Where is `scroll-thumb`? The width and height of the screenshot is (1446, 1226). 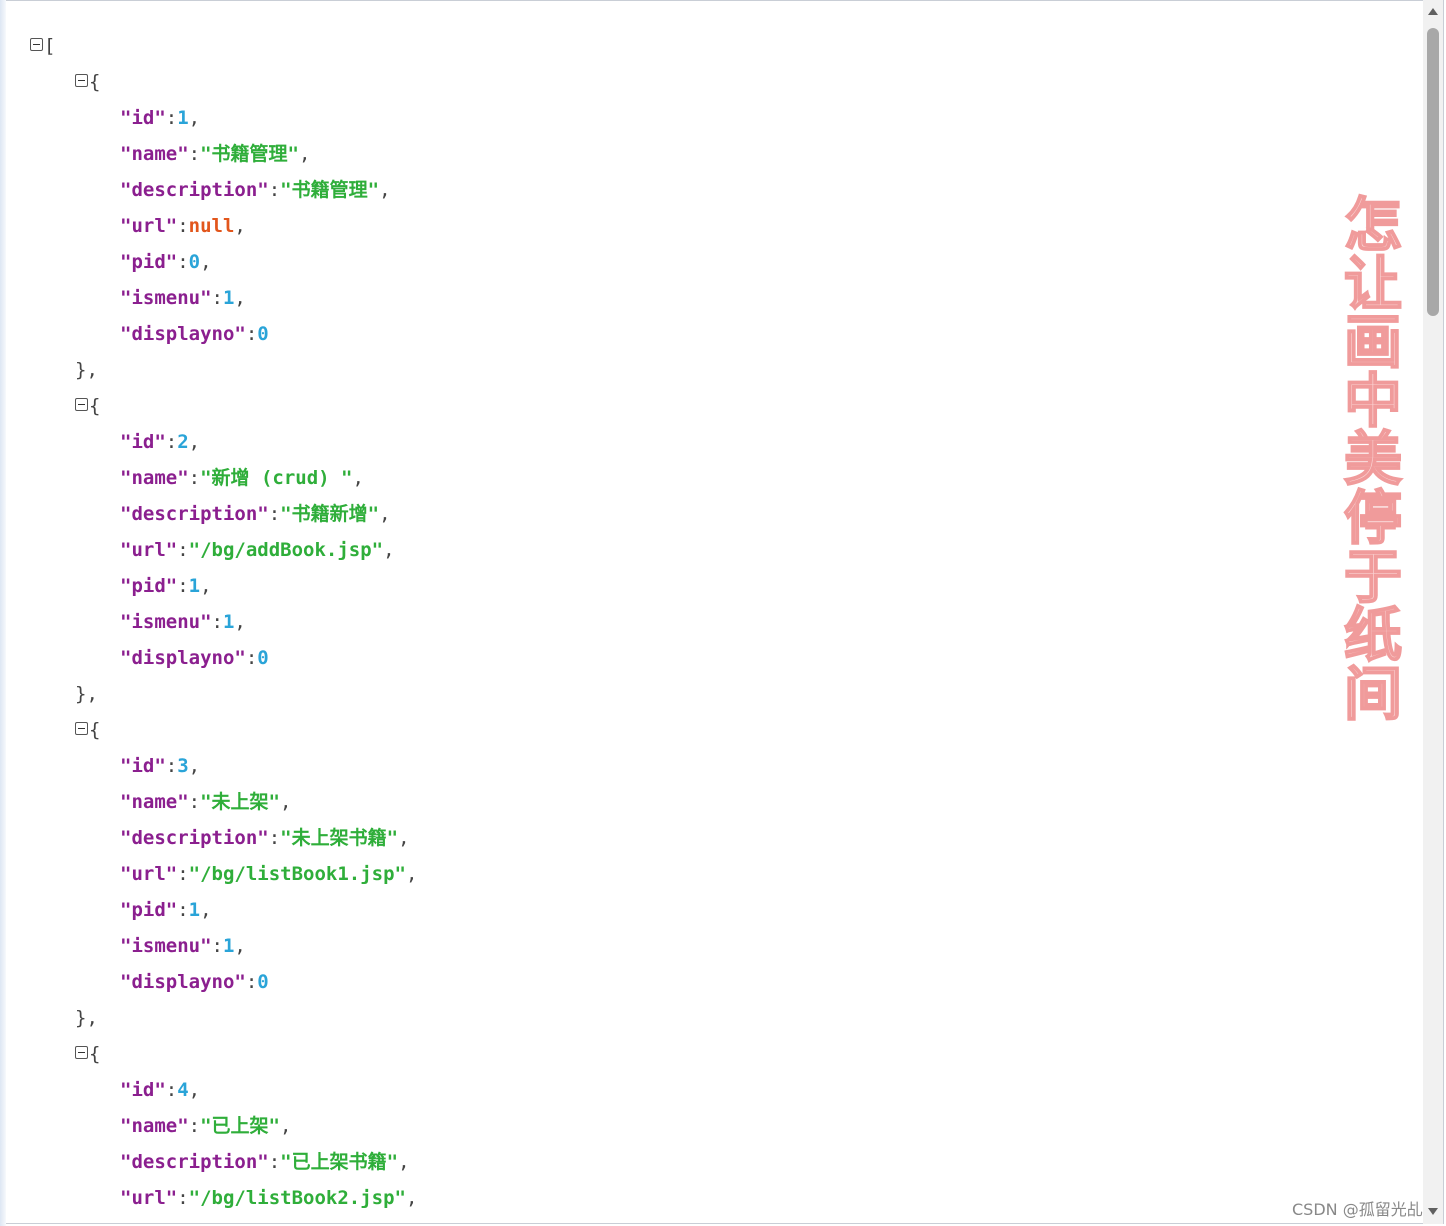 scroll-thumb is located at coordinates (1433, 172).